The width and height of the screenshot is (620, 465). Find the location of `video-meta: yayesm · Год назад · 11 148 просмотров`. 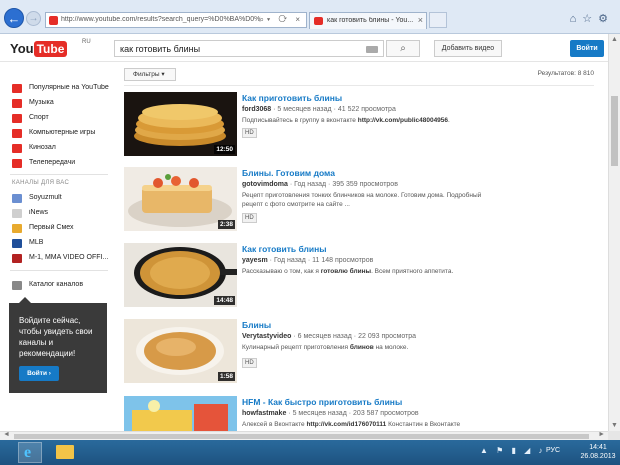

video-meta: yayesm · Год назад · 11 148 просмотров is located at coordinates (308, 260).